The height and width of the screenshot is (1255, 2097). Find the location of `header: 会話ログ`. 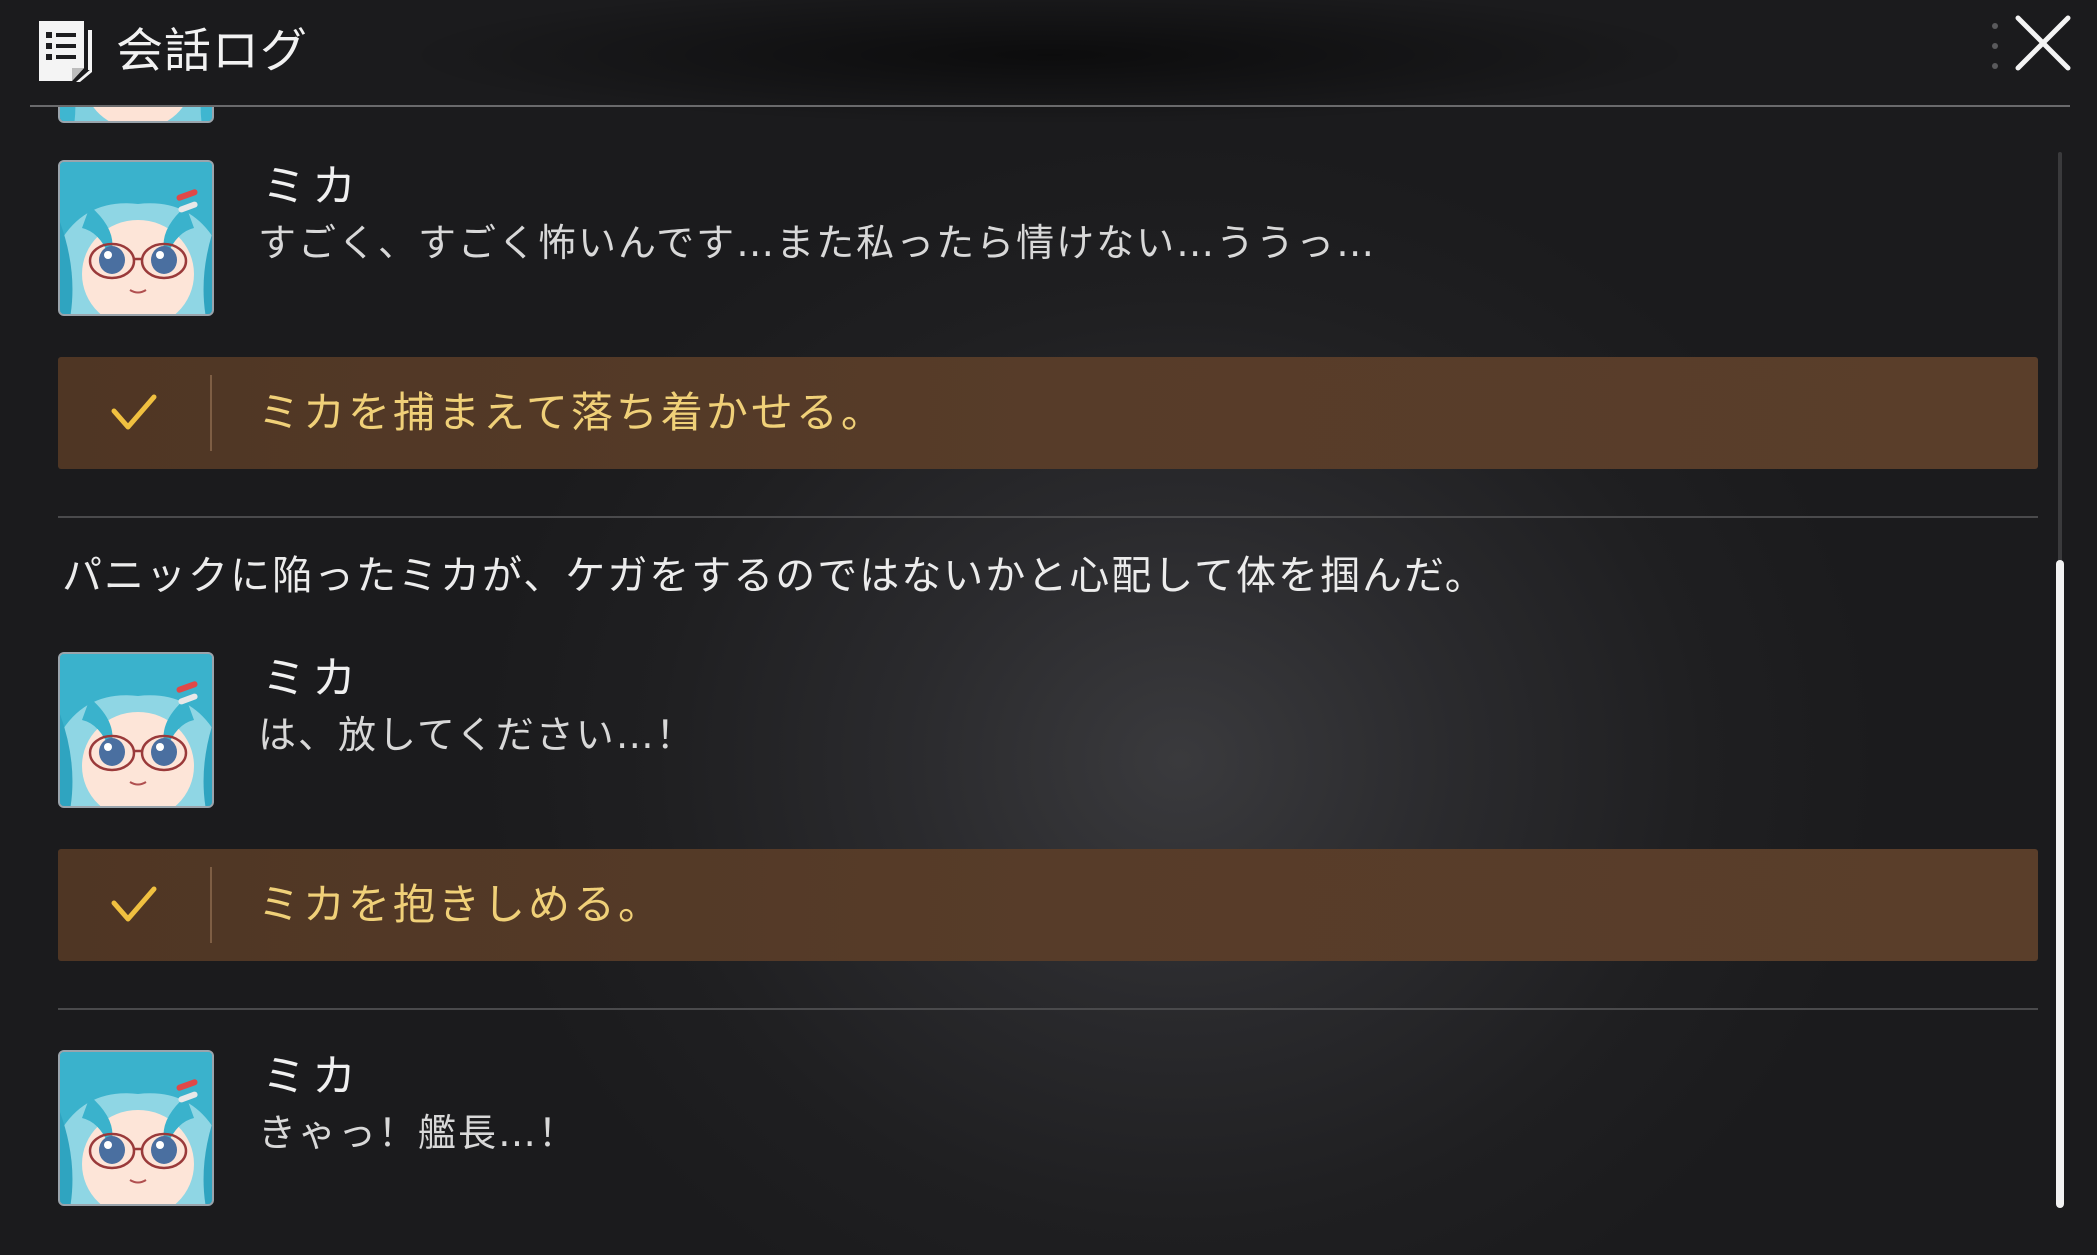

header: 会話ログ is located at coordinates (1048, 53).